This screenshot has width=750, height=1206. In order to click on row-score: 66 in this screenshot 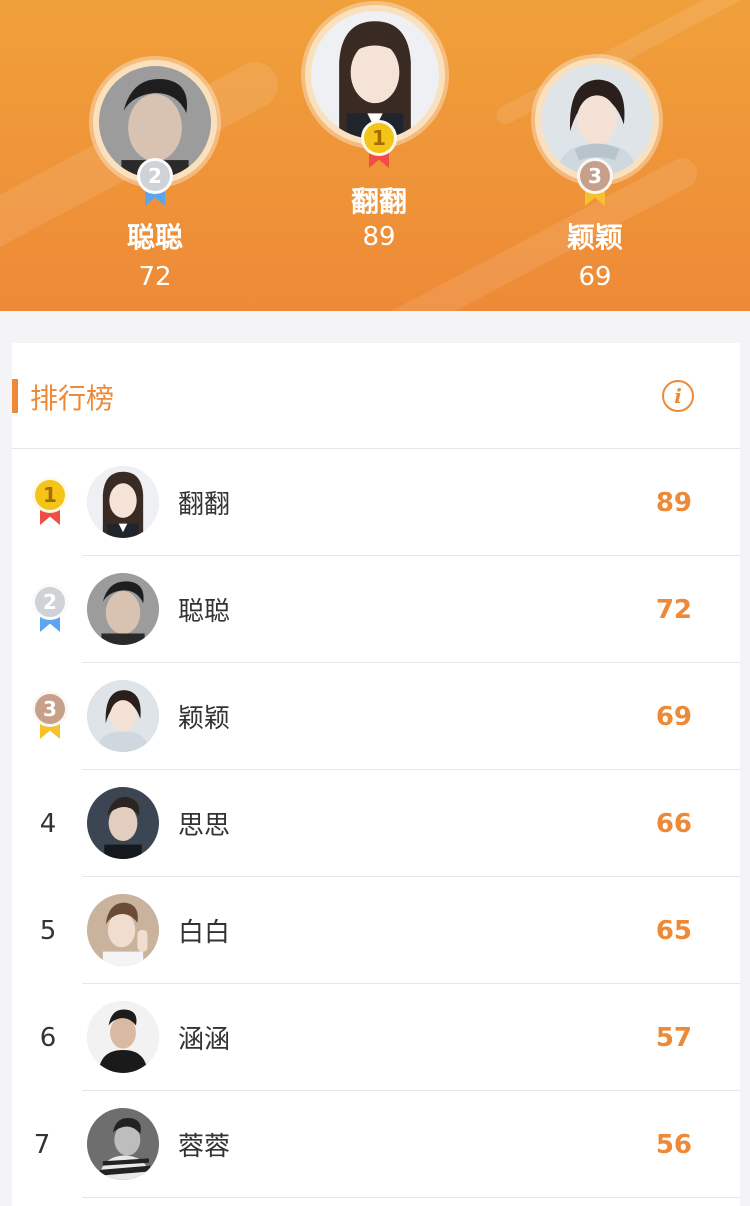, I will do `click(673, 823)`.